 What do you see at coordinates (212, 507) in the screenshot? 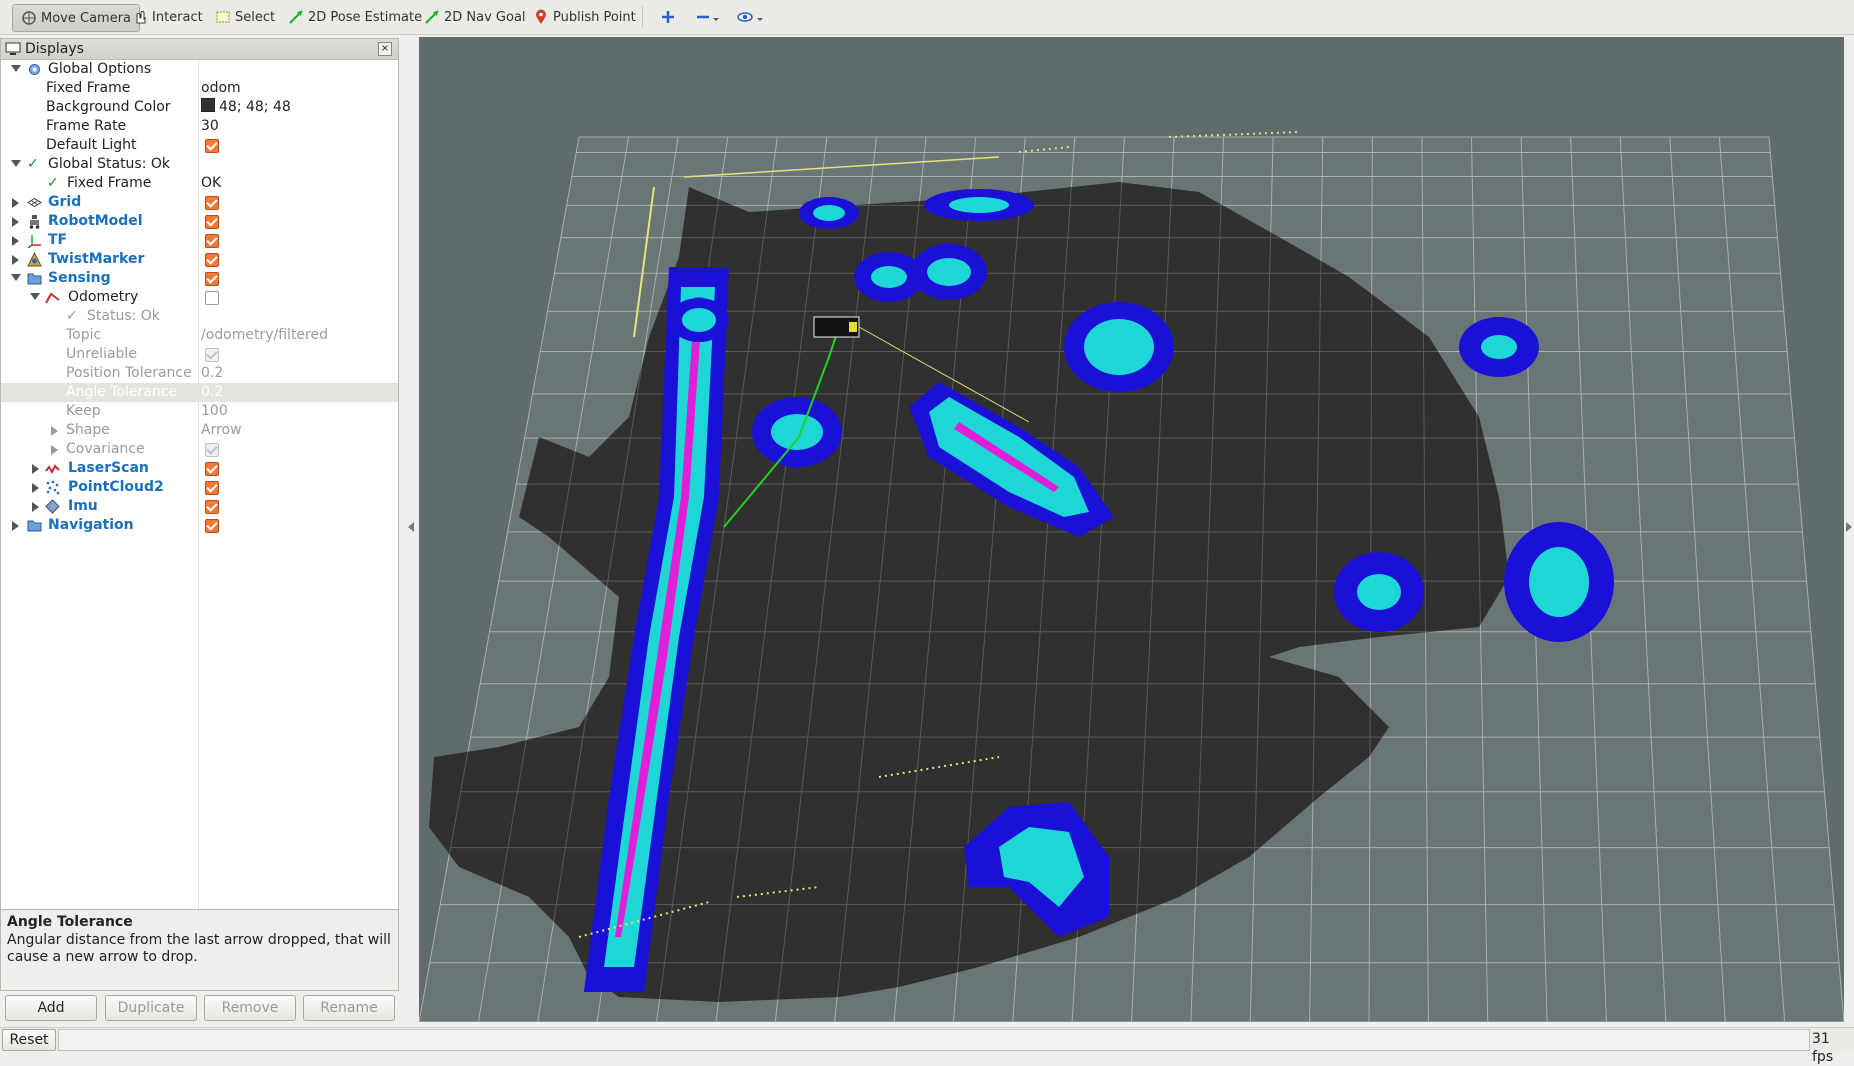
I see `imu-checkbox` at bounding box center [212, 507].